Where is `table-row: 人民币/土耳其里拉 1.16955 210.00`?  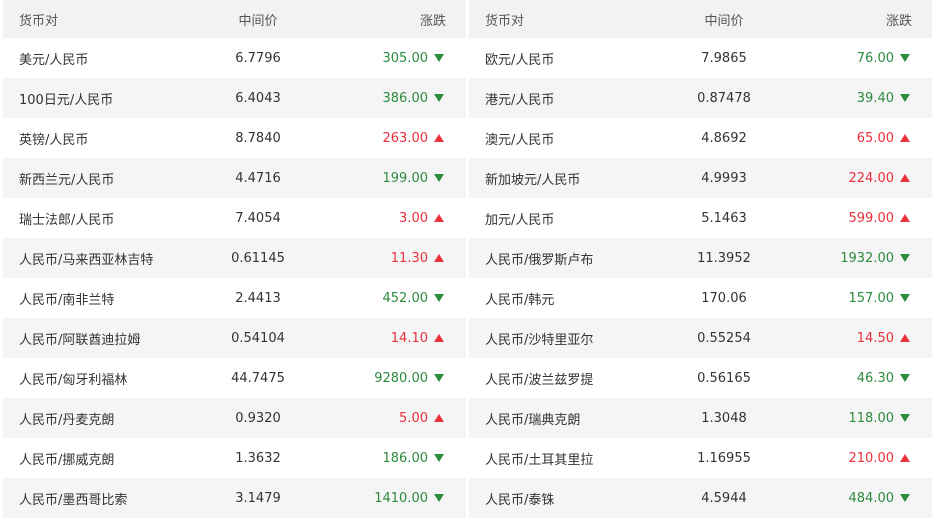
table-row: 人民币/土耳其里拉 1.16955 210.00 is located at coordinates (700, 458).